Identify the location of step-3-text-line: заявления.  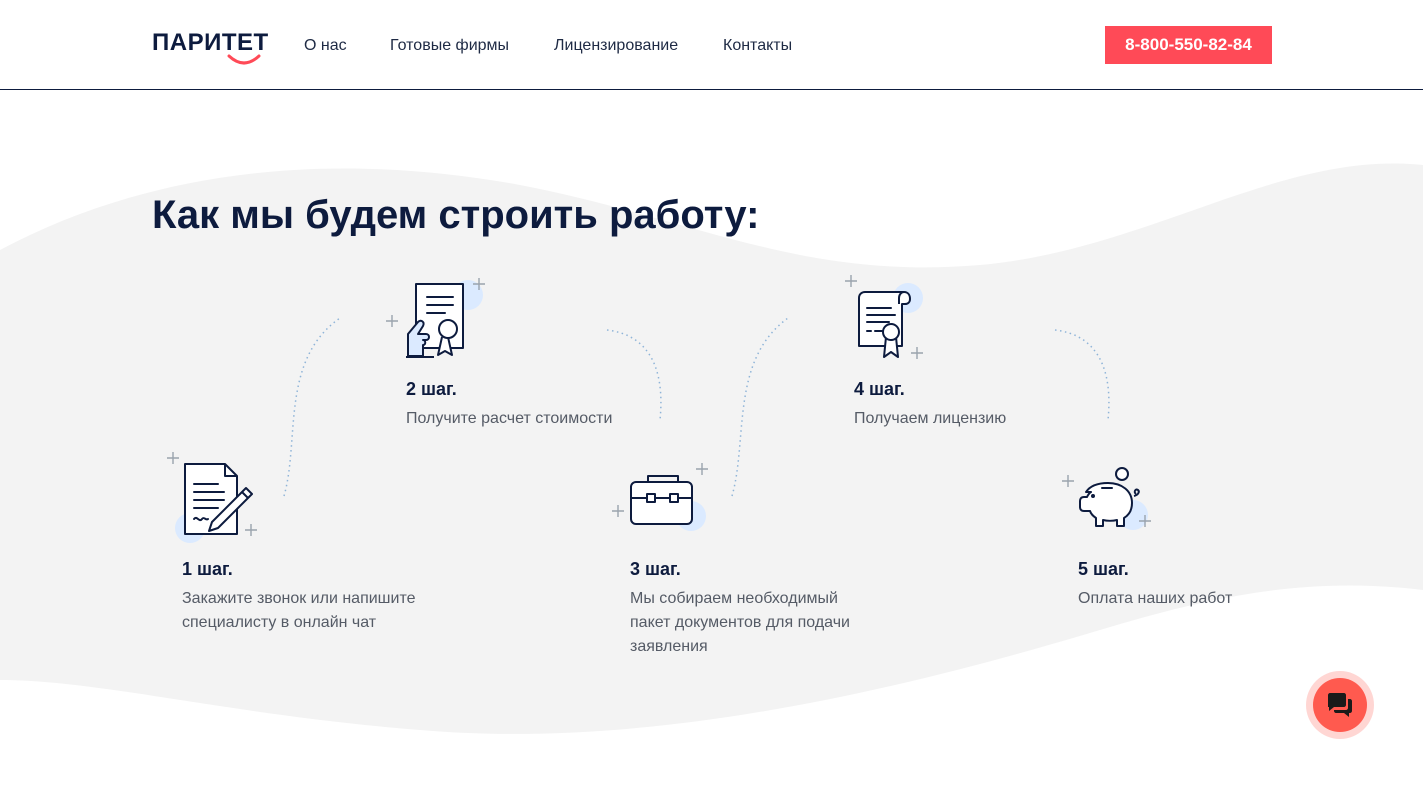
(669, 646).